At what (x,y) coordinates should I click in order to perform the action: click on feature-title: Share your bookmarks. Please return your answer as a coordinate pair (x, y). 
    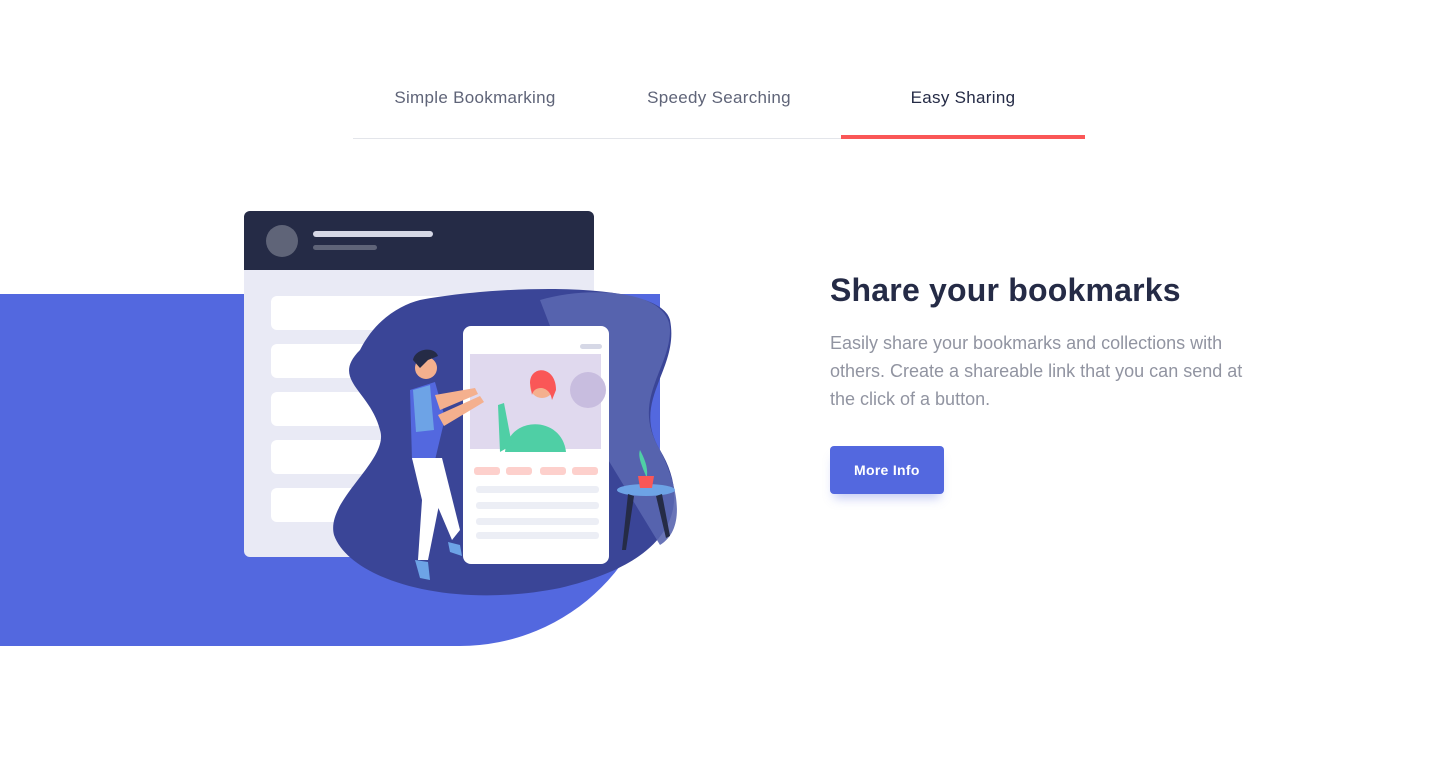
    Looking at the image, I should click on (1005, 290).